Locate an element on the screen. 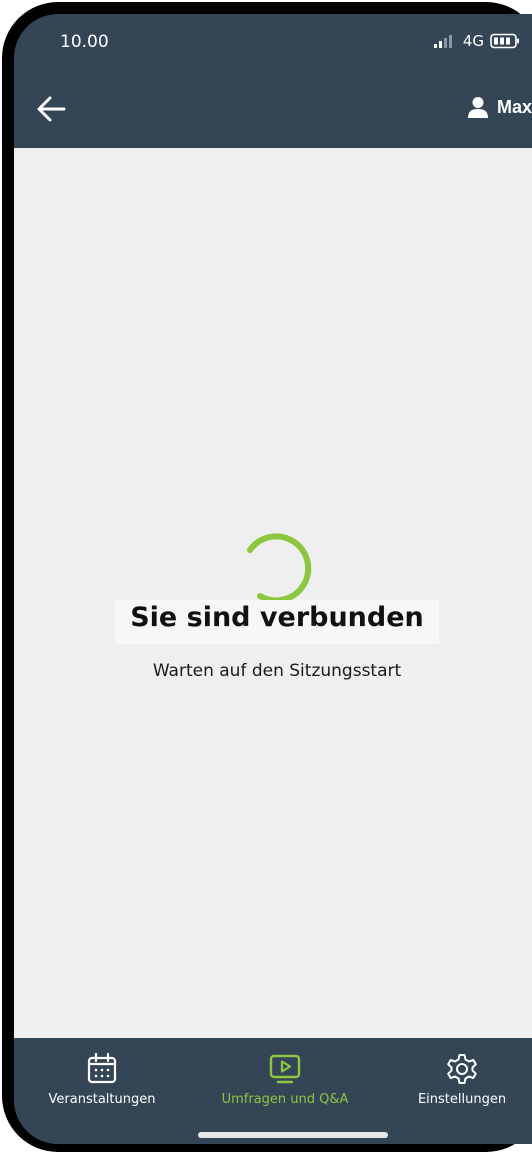 The height and width of the screenshot is (1158, 532). nav-label-polls-qa: Umfragen und Q&A is located at coordinates (285, 1099).